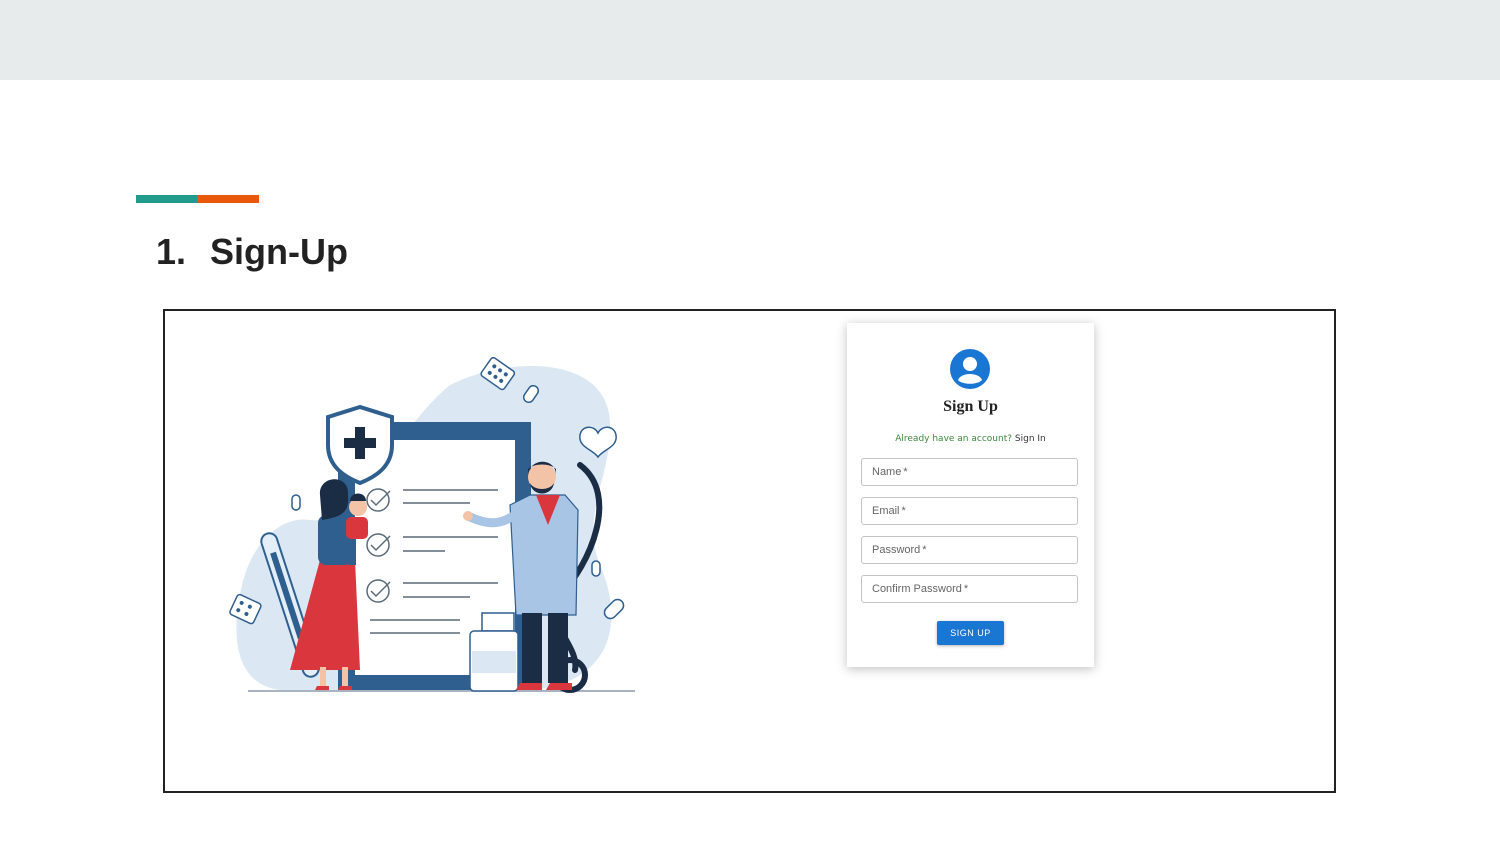 Image resolution: width=1500 pixels, height=844 pixels. What do you see at coordinates (899, 550) in the screenshot?
I see `password-field-label: Password *` at bounding box center [899, 550].